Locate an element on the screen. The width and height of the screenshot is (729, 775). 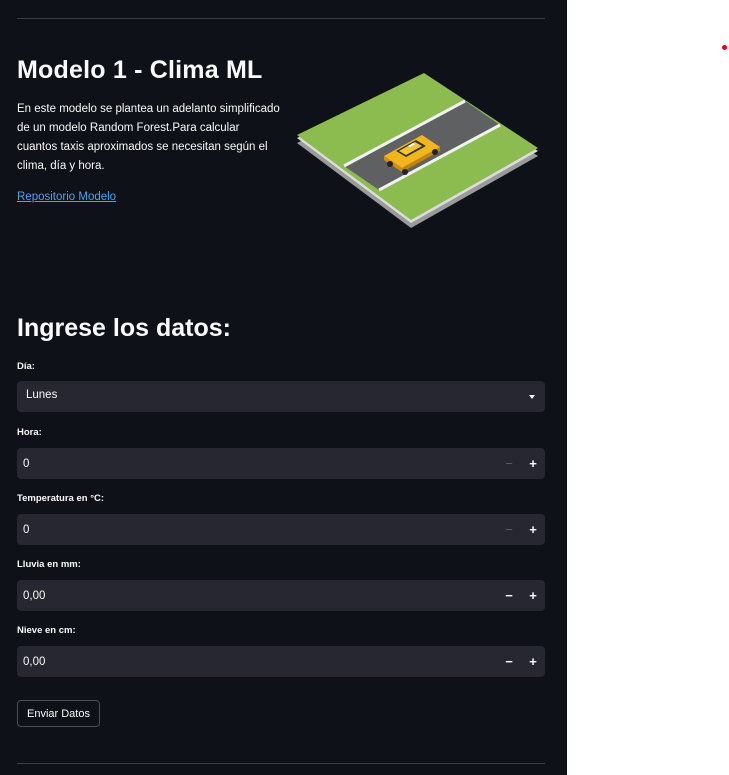
bottom-divider is located at coordinates (281, 763).